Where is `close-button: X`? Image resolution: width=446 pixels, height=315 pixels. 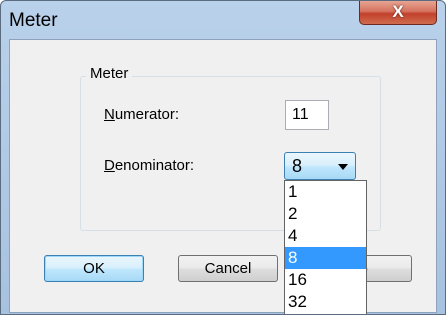
close-button: X is located at coordinates (398, 13).